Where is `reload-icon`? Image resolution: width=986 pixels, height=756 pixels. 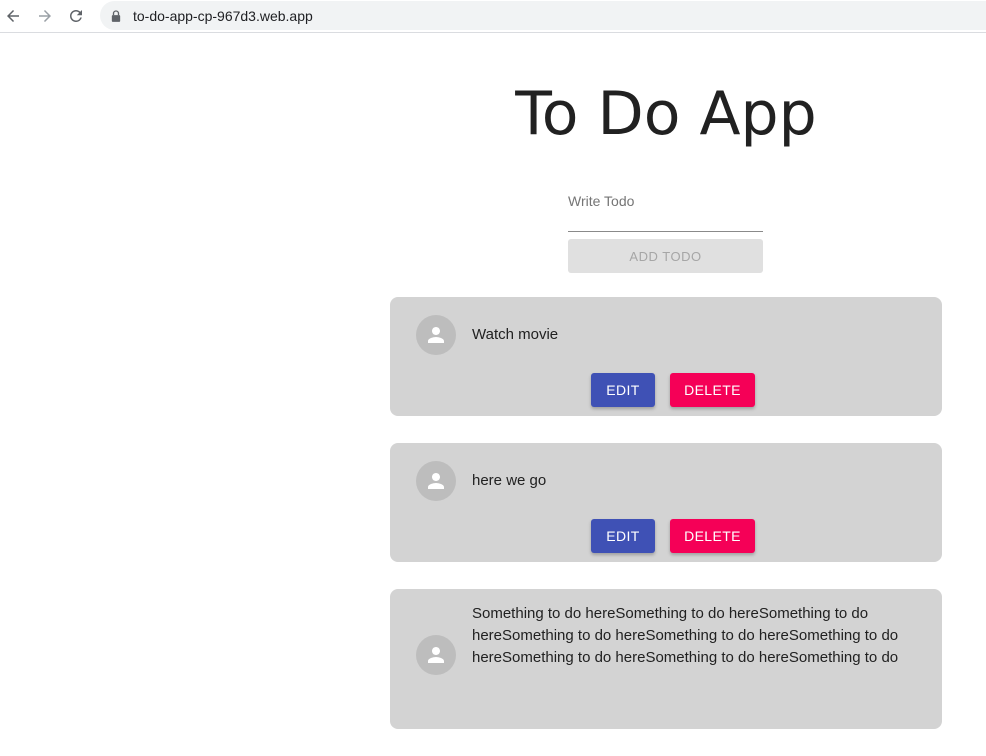
reload-icon is located at coordinates (76, 15).